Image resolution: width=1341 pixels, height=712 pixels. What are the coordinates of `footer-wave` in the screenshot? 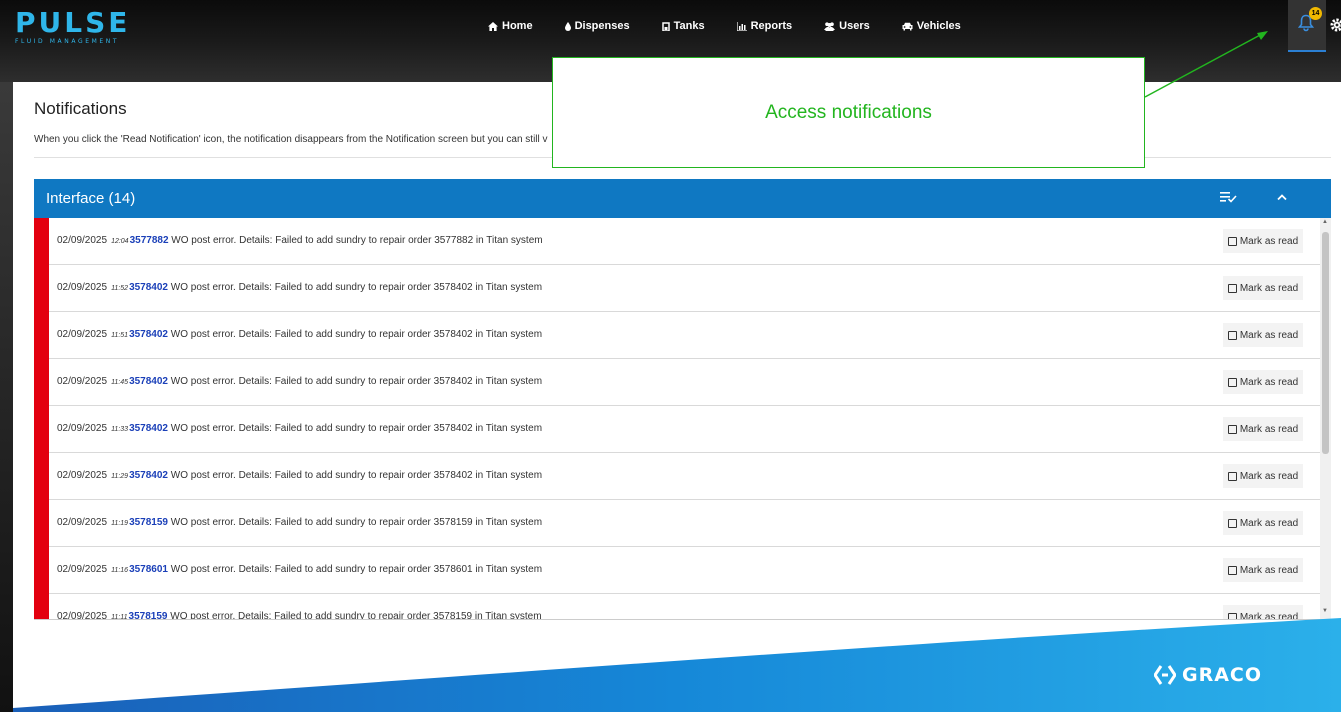 It's located at (677, 665).